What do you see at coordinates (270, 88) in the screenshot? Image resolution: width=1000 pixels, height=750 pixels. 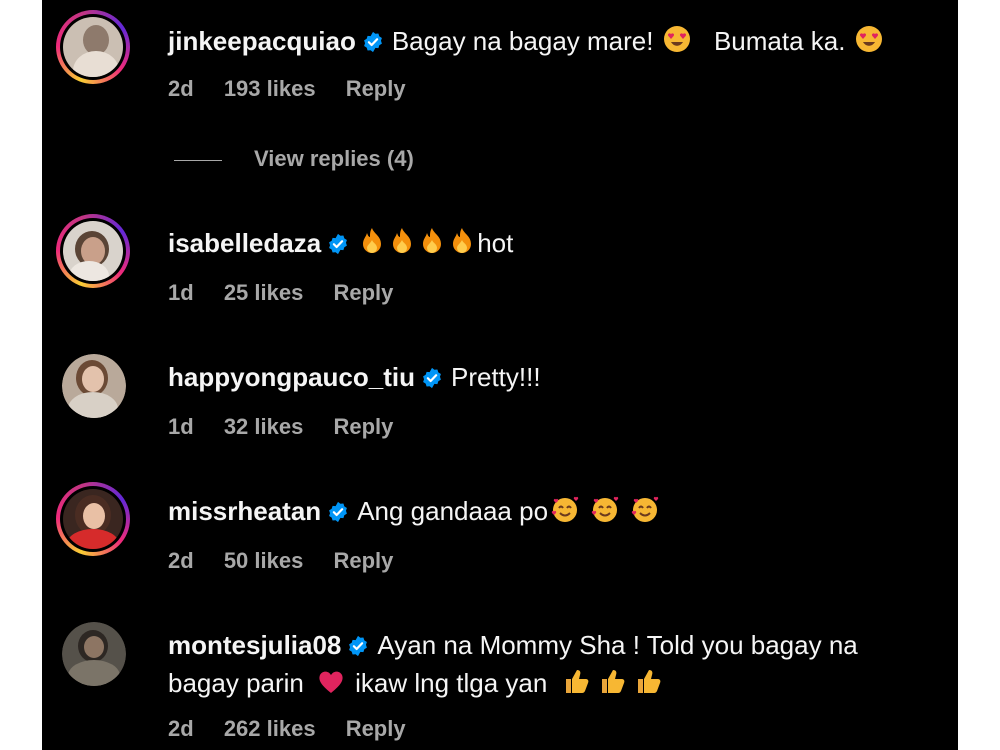 I see `likes-count: 193 likes` at bounding box center [270, 88].